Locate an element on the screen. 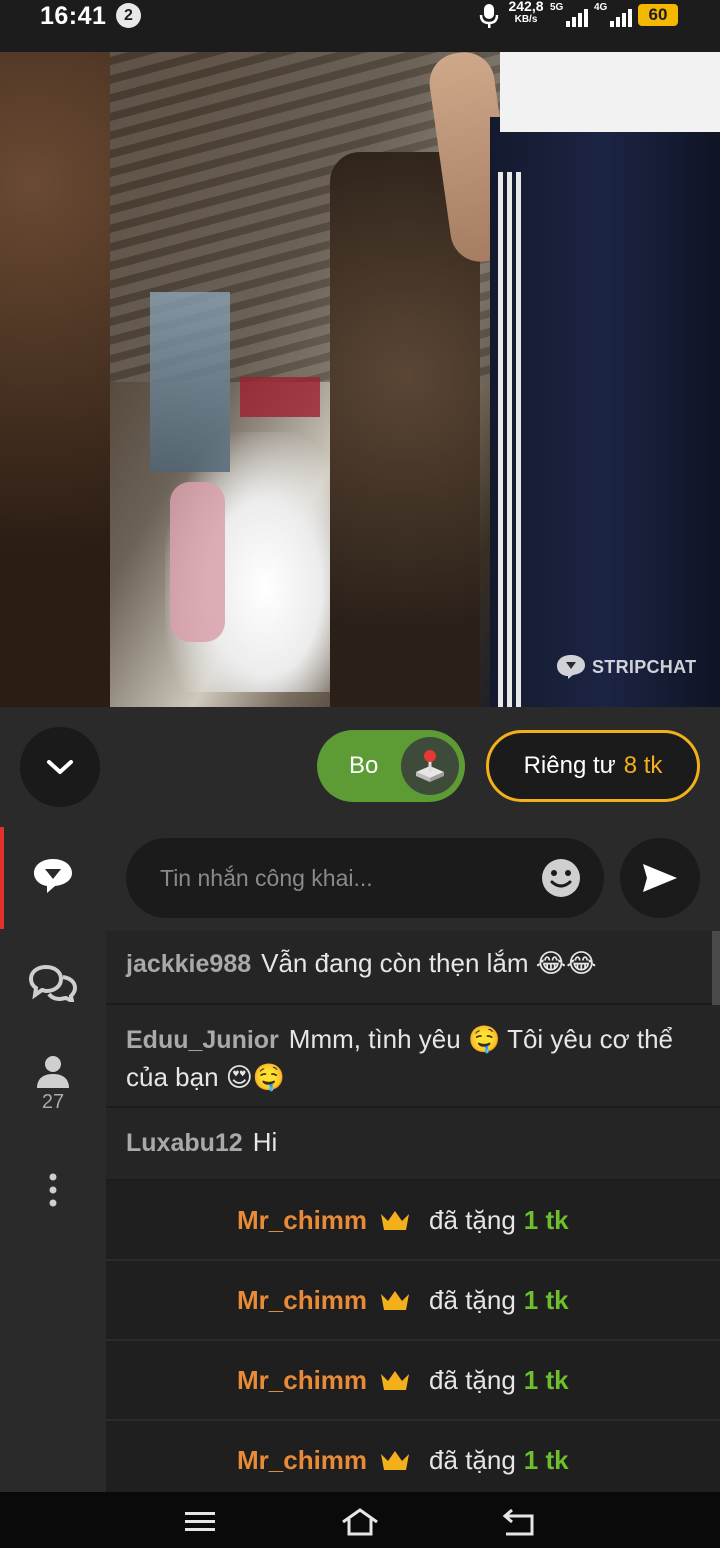  chat-bubble-icon is located at coordinates (53, 876).